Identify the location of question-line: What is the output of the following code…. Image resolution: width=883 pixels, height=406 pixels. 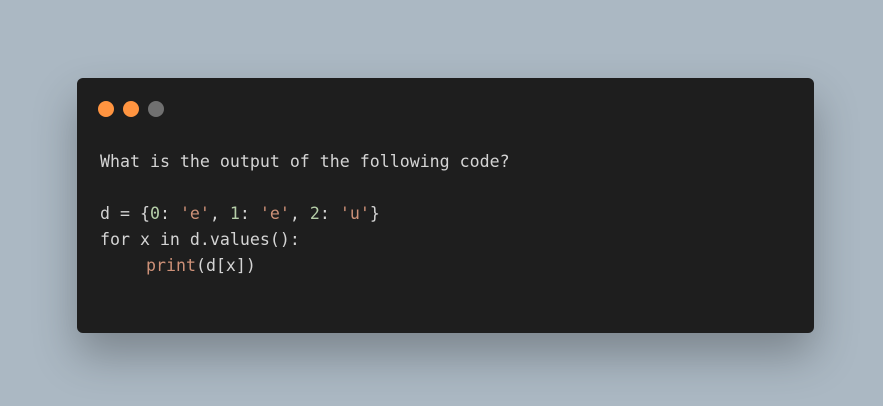
(305, 162).